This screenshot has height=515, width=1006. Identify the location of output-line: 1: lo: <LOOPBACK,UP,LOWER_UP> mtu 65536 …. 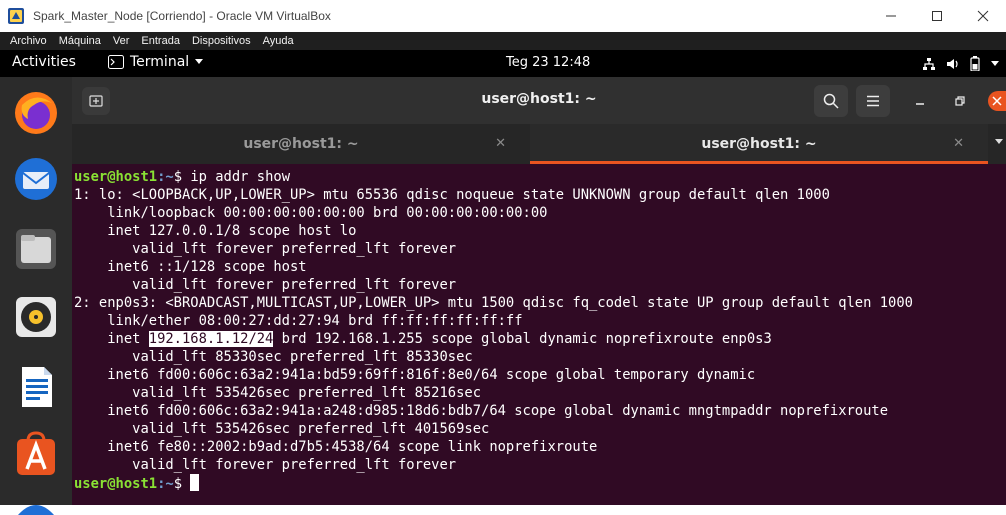
(452, 195).